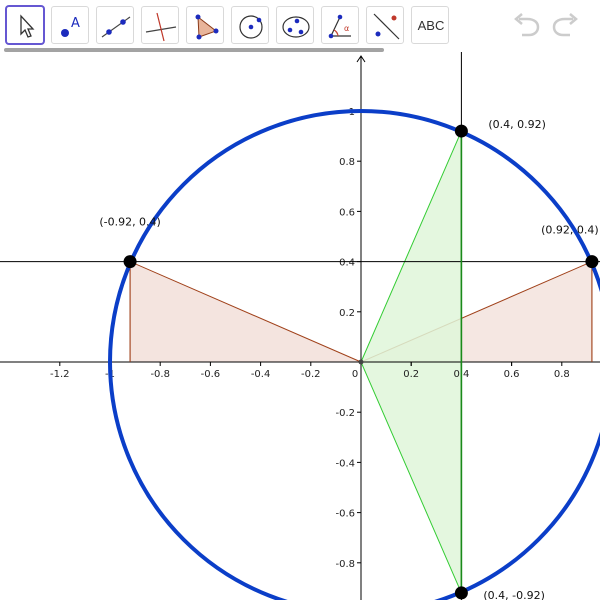 The image size is (600, 600). What do you see at coordinates (347, 313) in the screenshot?
I see `y-tick-label: 0.2` at bounding box center [347, 313].